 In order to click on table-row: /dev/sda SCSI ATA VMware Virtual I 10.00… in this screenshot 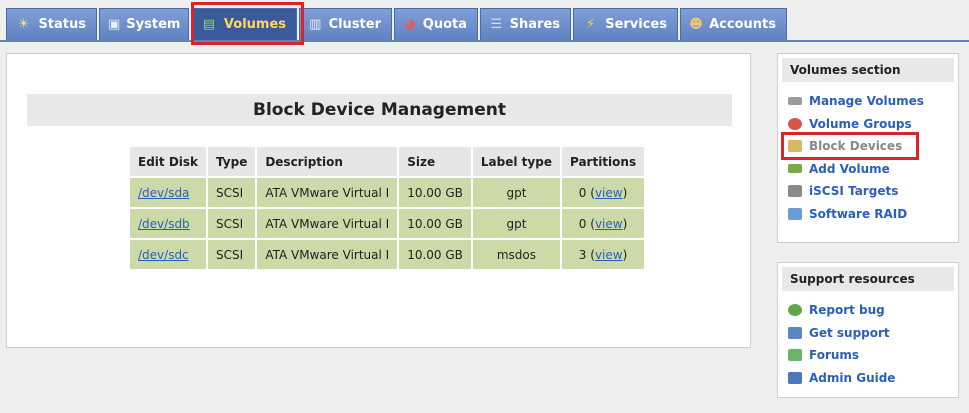, I will do `click(387, 192)`.